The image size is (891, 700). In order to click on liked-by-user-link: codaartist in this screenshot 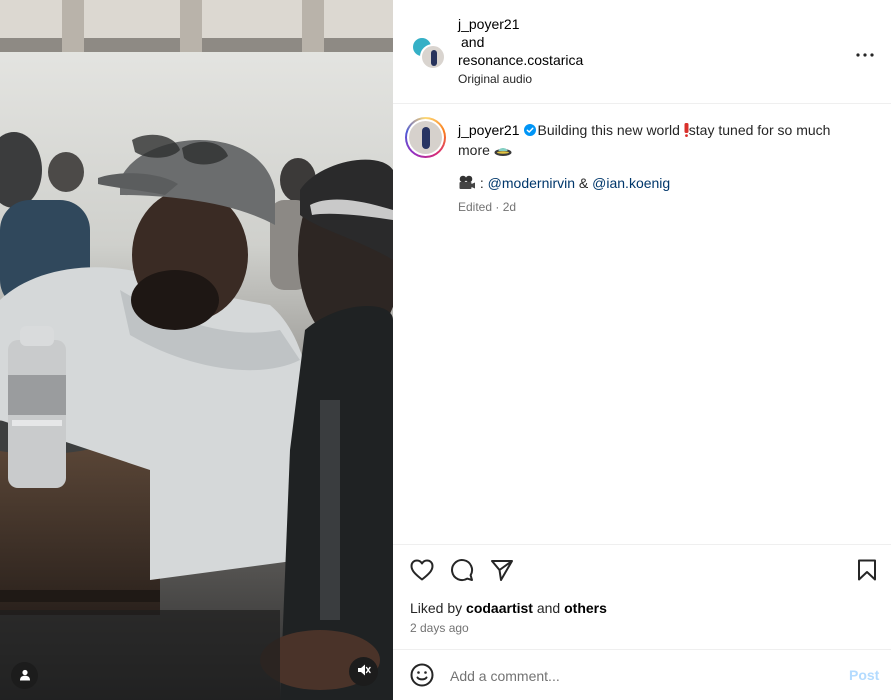, I will do `click(499, 608)`.